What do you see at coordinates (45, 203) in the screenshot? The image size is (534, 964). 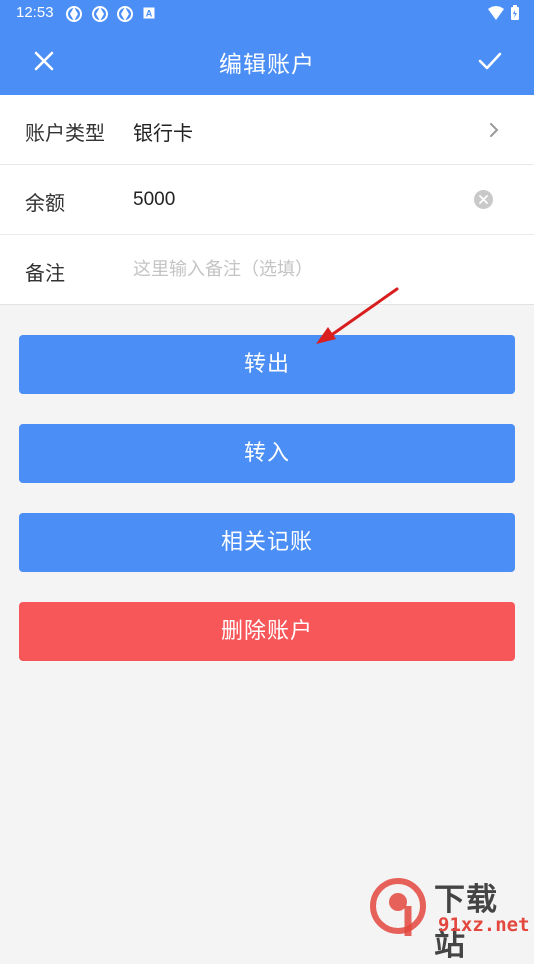 I see `balance-label: 余额` at bounding box center [45, 203].